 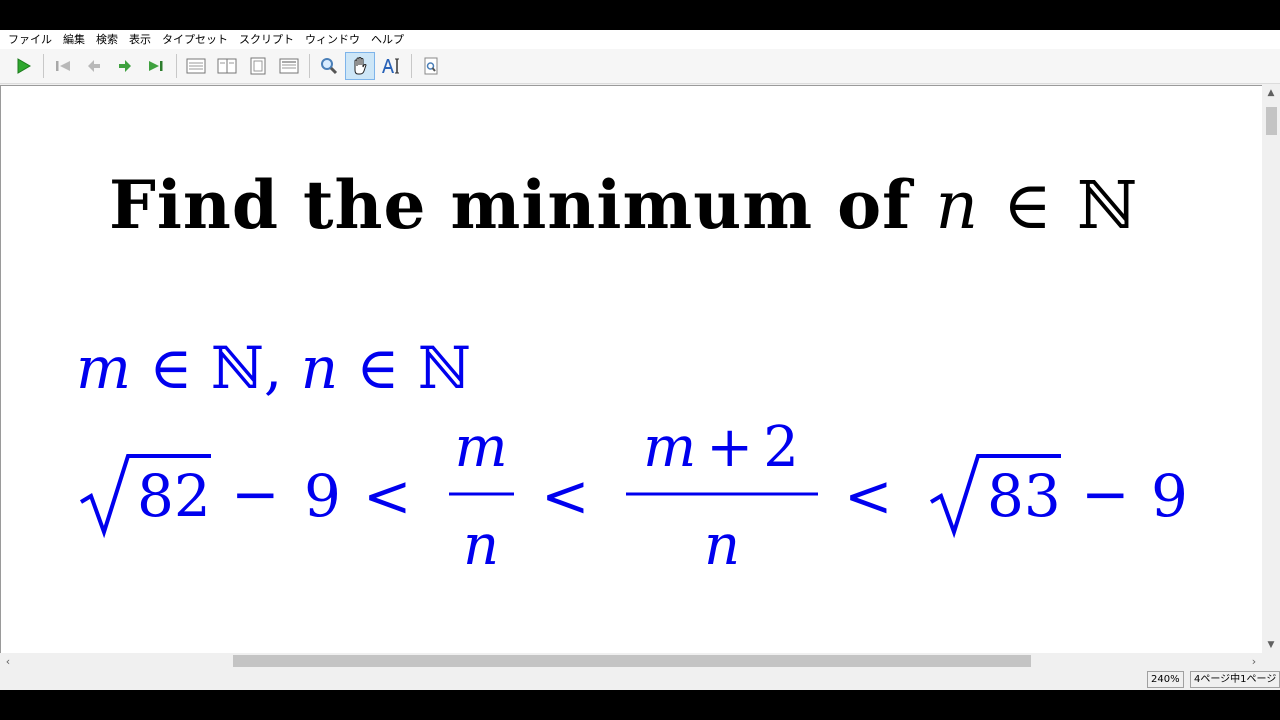 I want to click on naturals-symbol-2: ℕ, so click(x=444, y=368).